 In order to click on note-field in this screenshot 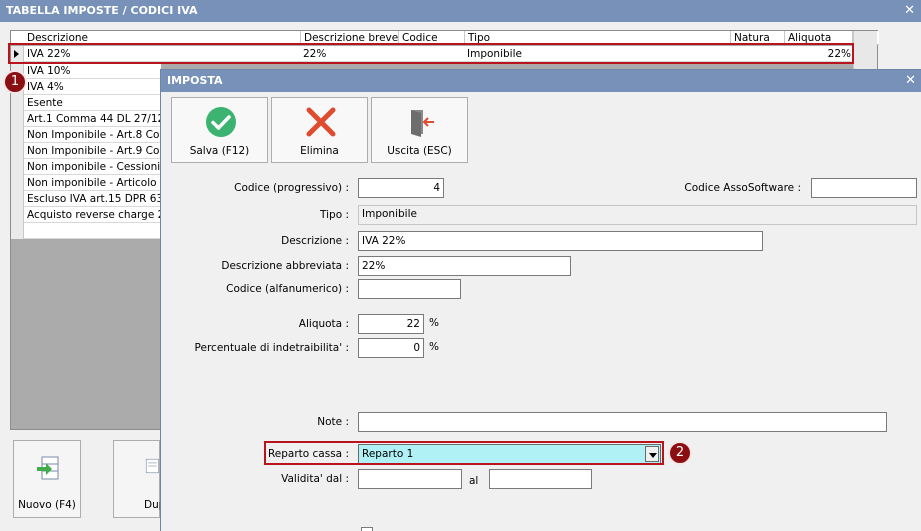, I will do `click(622, 422)`.